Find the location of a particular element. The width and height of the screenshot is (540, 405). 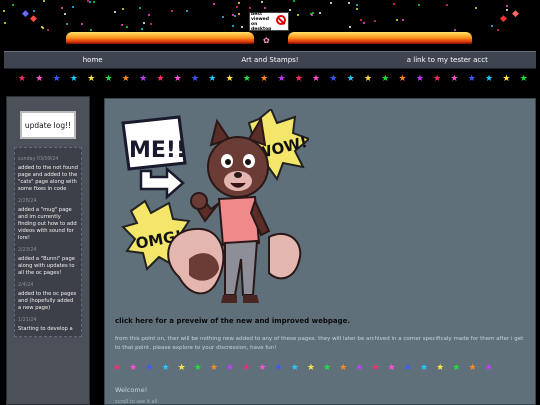

nav-home: home is located at coordinates (92, 60).